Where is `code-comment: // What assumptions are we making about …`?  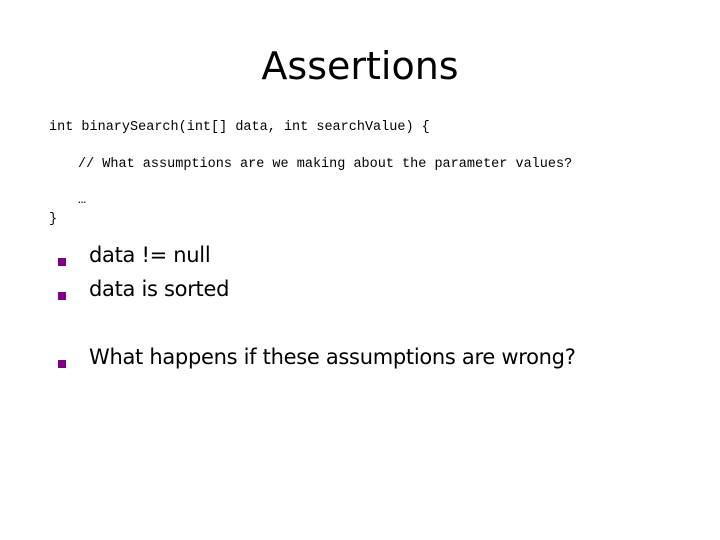 code-comment: // What assumptions are we making about … is located at coordinates (325, 164).